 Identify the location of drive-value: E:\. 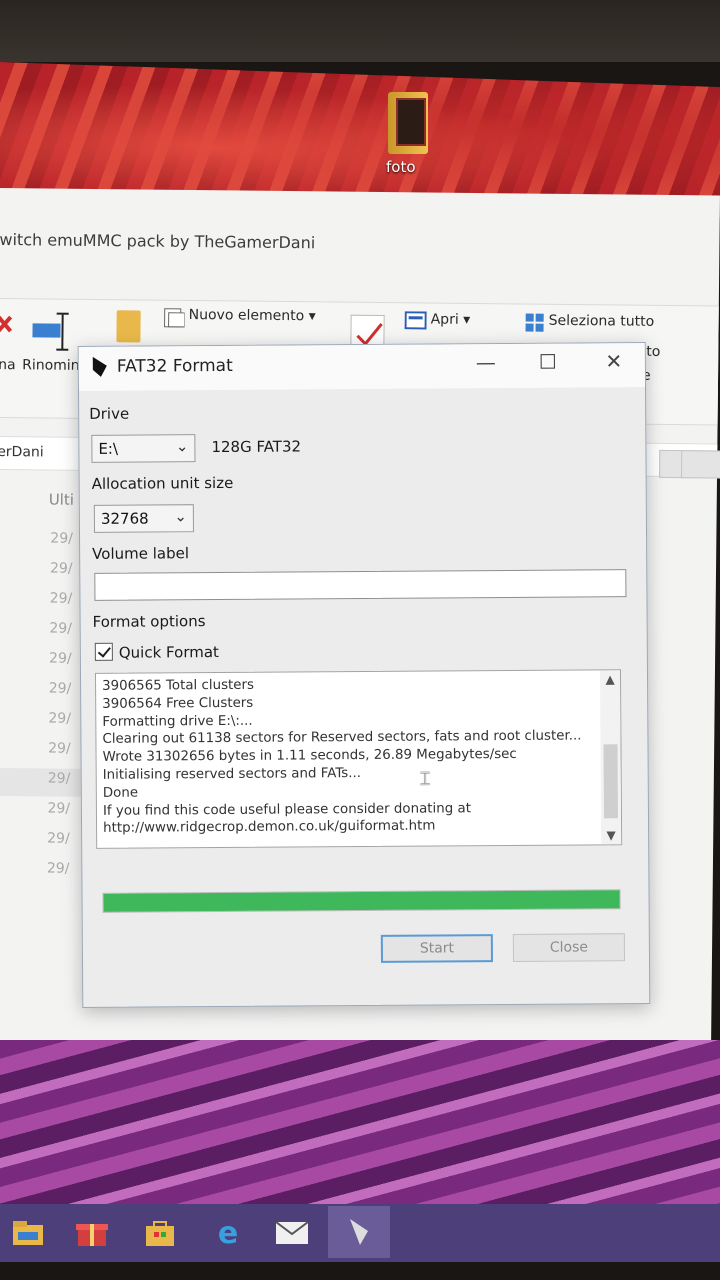
(108, 448).